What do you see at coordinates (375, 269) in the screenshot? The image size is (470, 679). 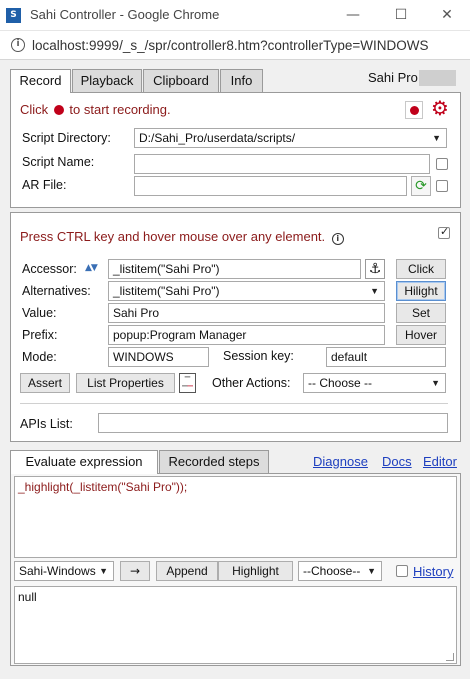 I see `anchor-icon: ⚓` at bounding box center [375, 269].